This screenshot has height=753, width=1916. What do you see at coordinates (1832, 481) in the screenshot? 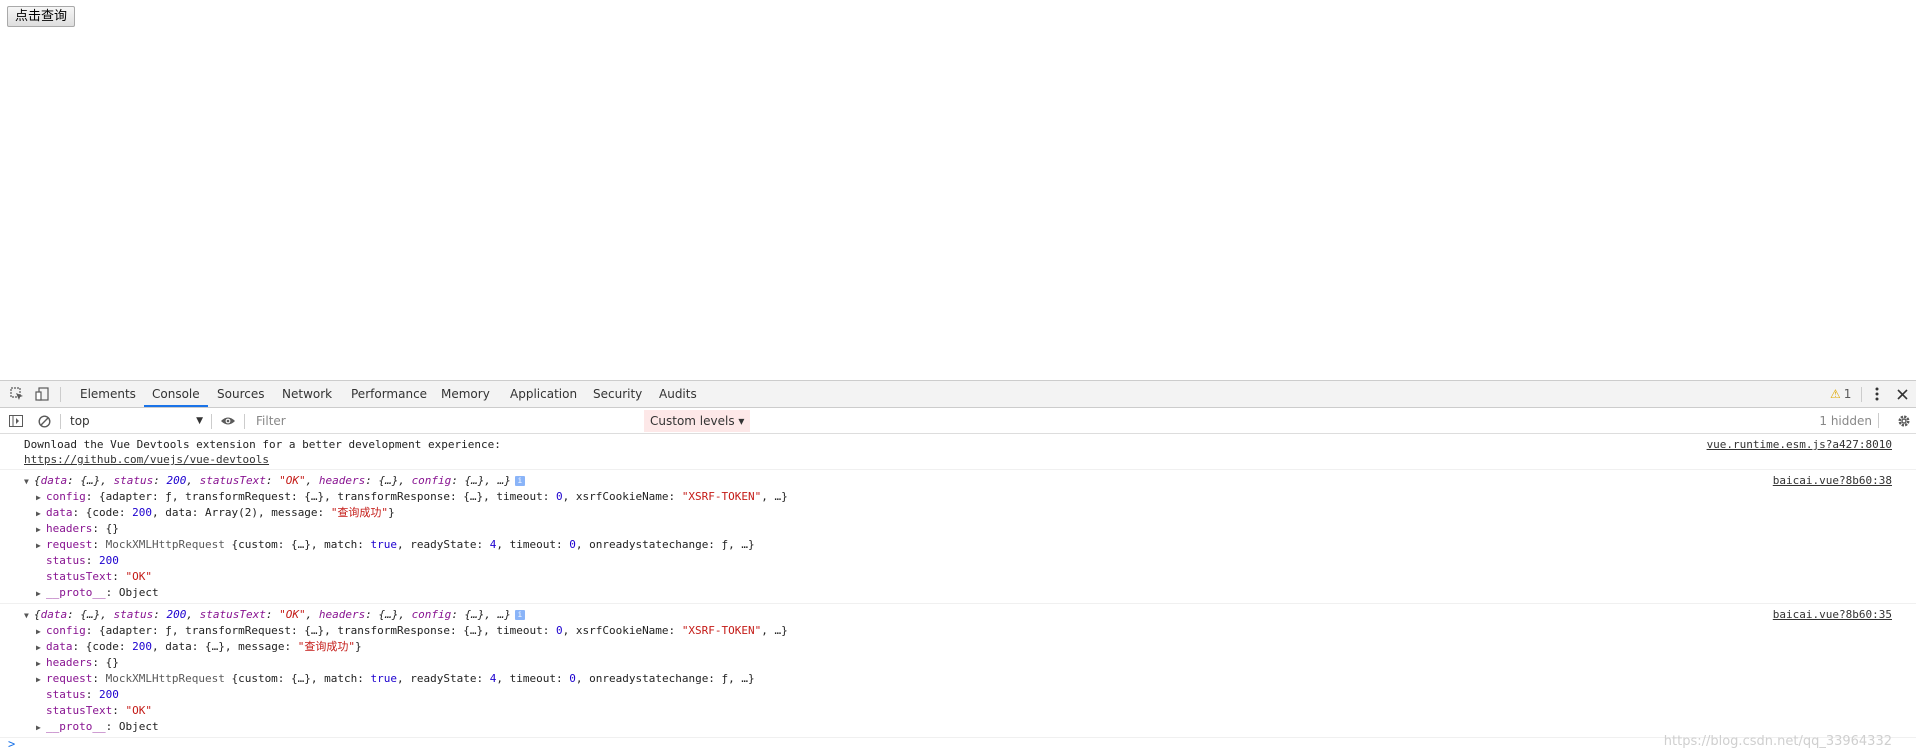
I see `source-link: baicai.vue?8b60:38` at bounding box center [1832, 481].